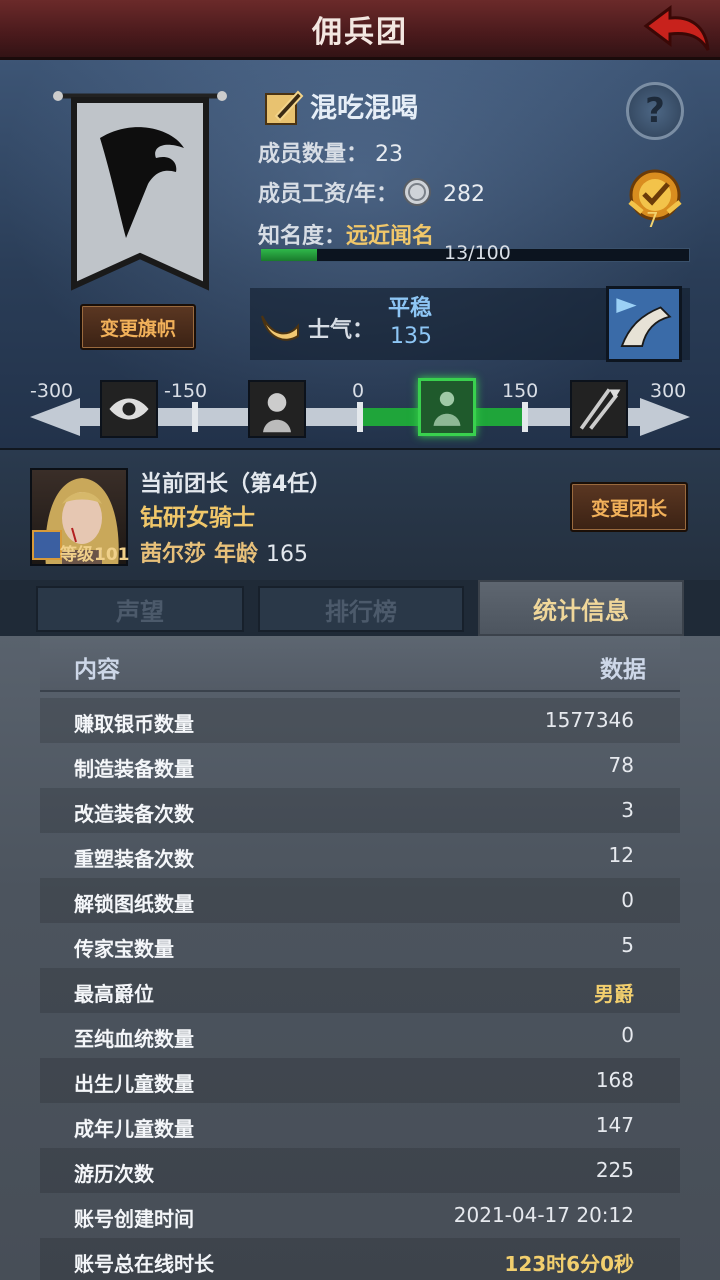 The height and width of the screenshot is (1280, 720). Describe the element at coordinates (134, 769) in the screenshot. I see `stat-name: 制造装备数量` at that location.